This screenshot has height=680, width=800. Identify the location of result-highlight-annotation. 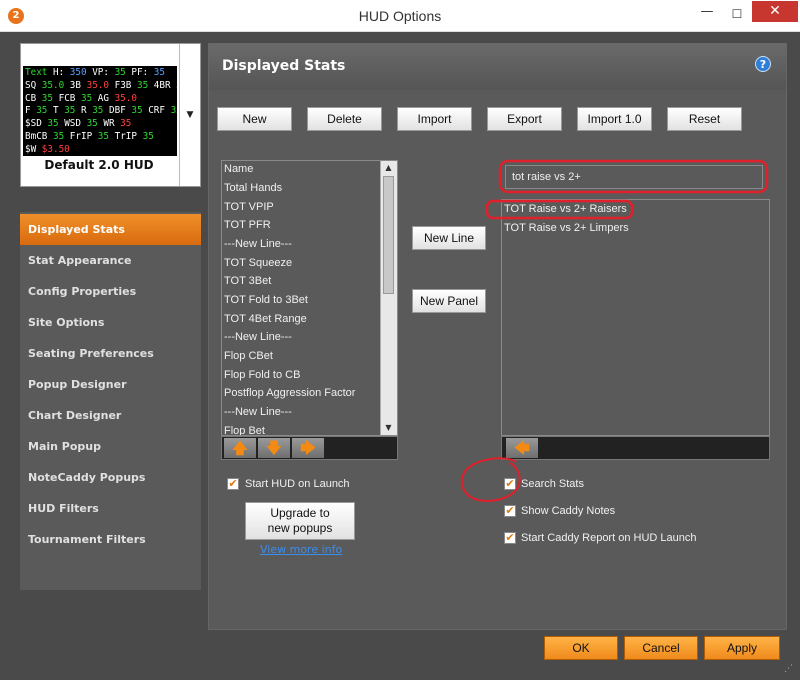
(559, 209).